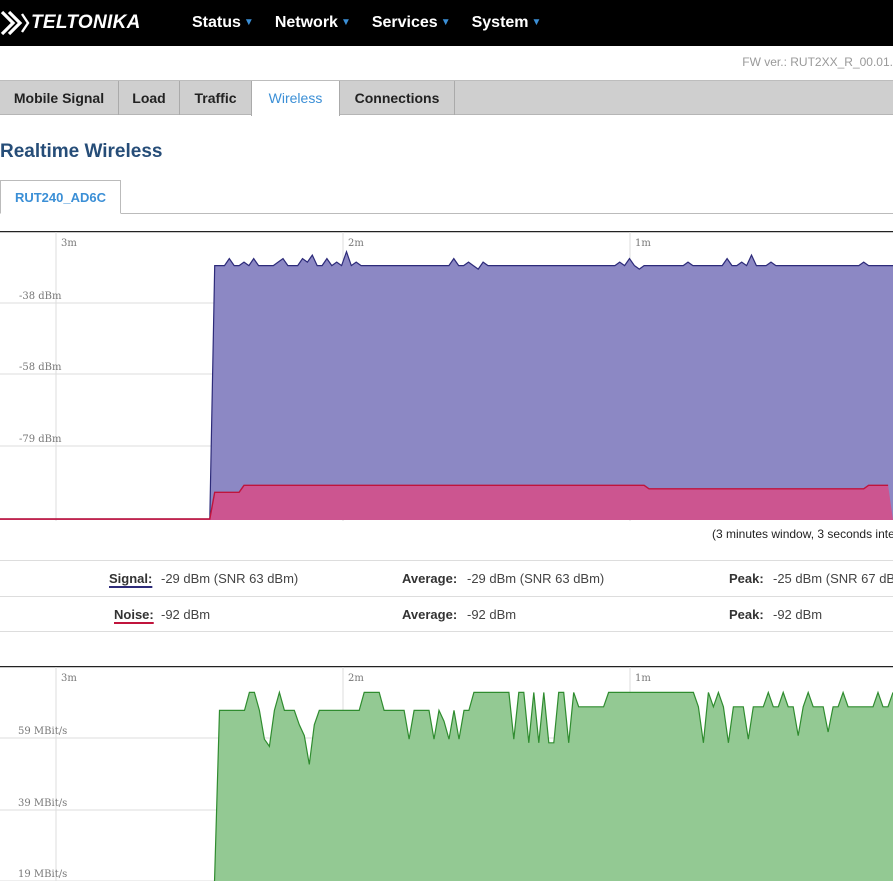 The image size is (893, 881). Describe the element at coordinates (746, 578) in the screenshot. I see `signal-peak-label: Peak:` at that location.